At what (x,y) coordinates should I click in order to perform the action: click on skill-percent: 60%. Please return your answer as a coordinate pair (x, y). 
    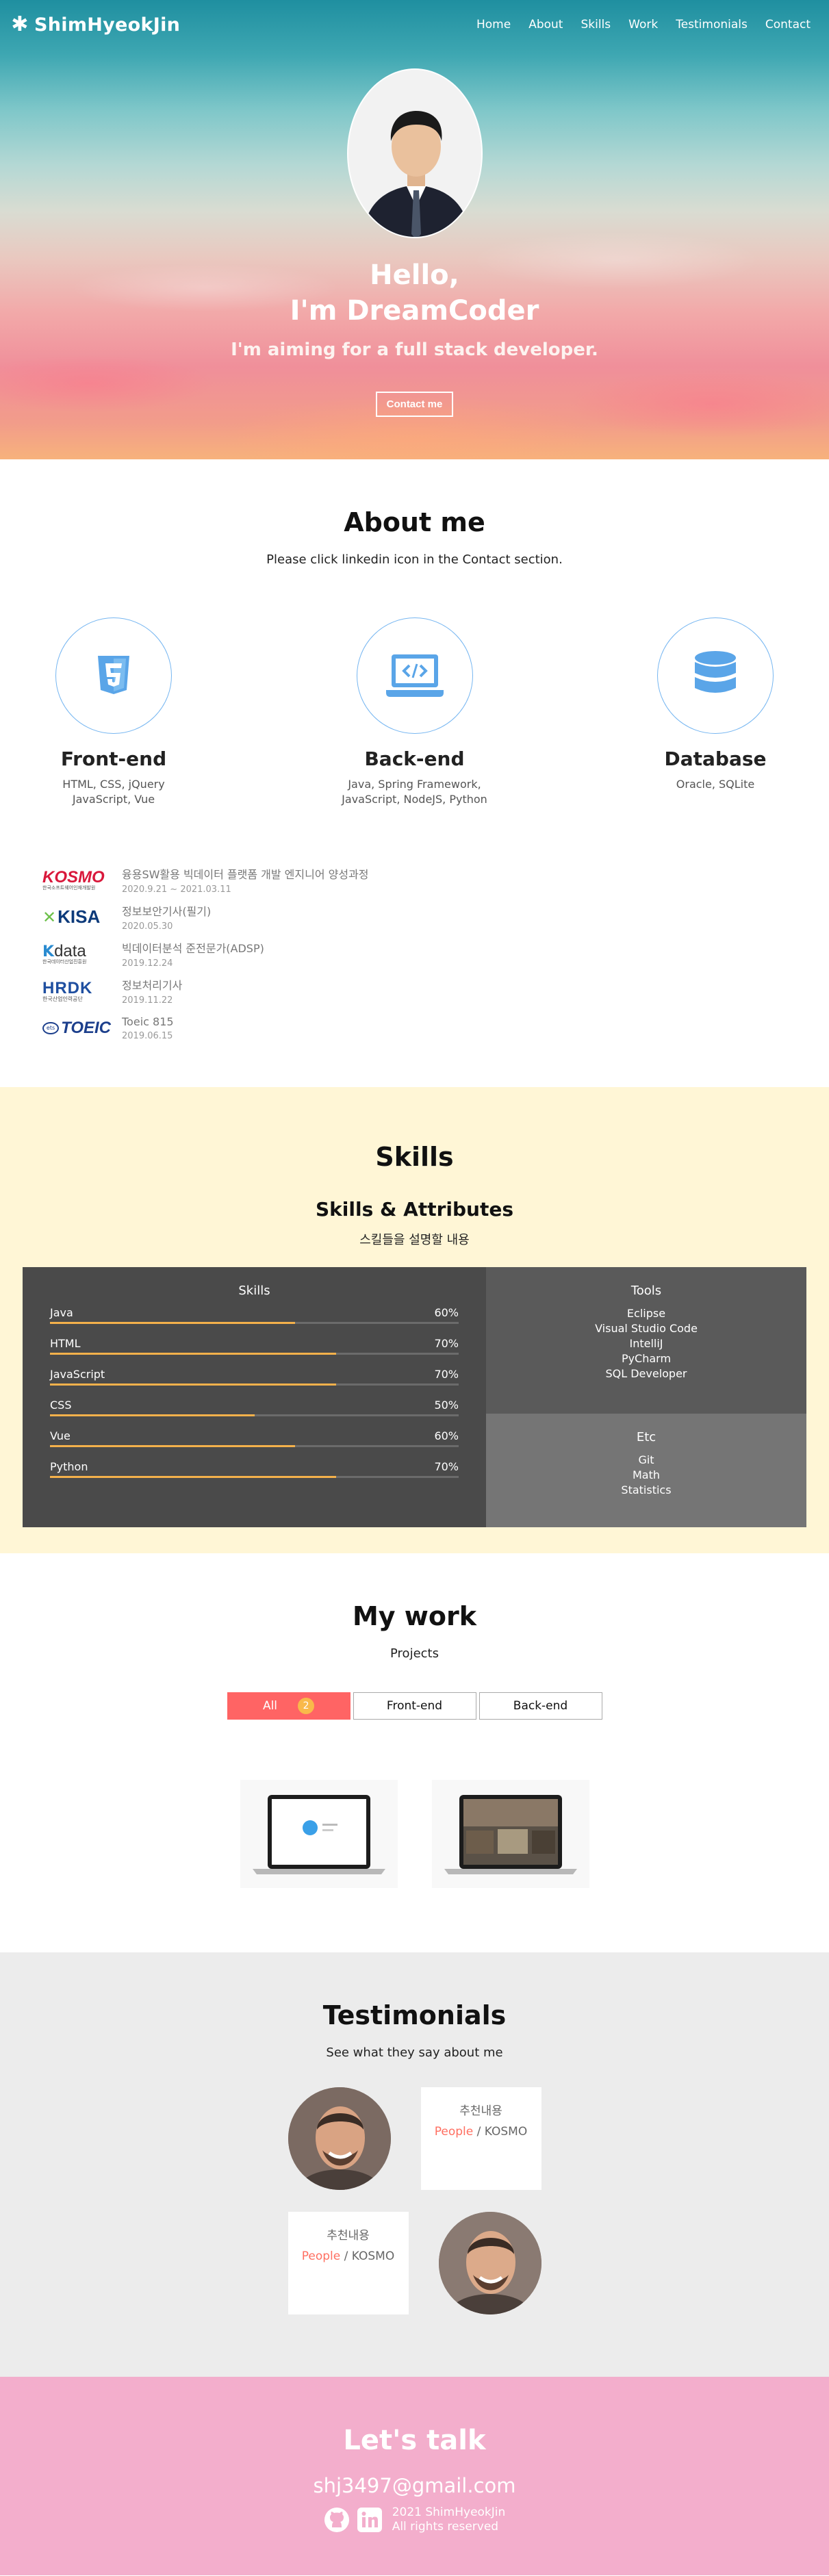
    Looking at the image, I should click on (446, 1312).